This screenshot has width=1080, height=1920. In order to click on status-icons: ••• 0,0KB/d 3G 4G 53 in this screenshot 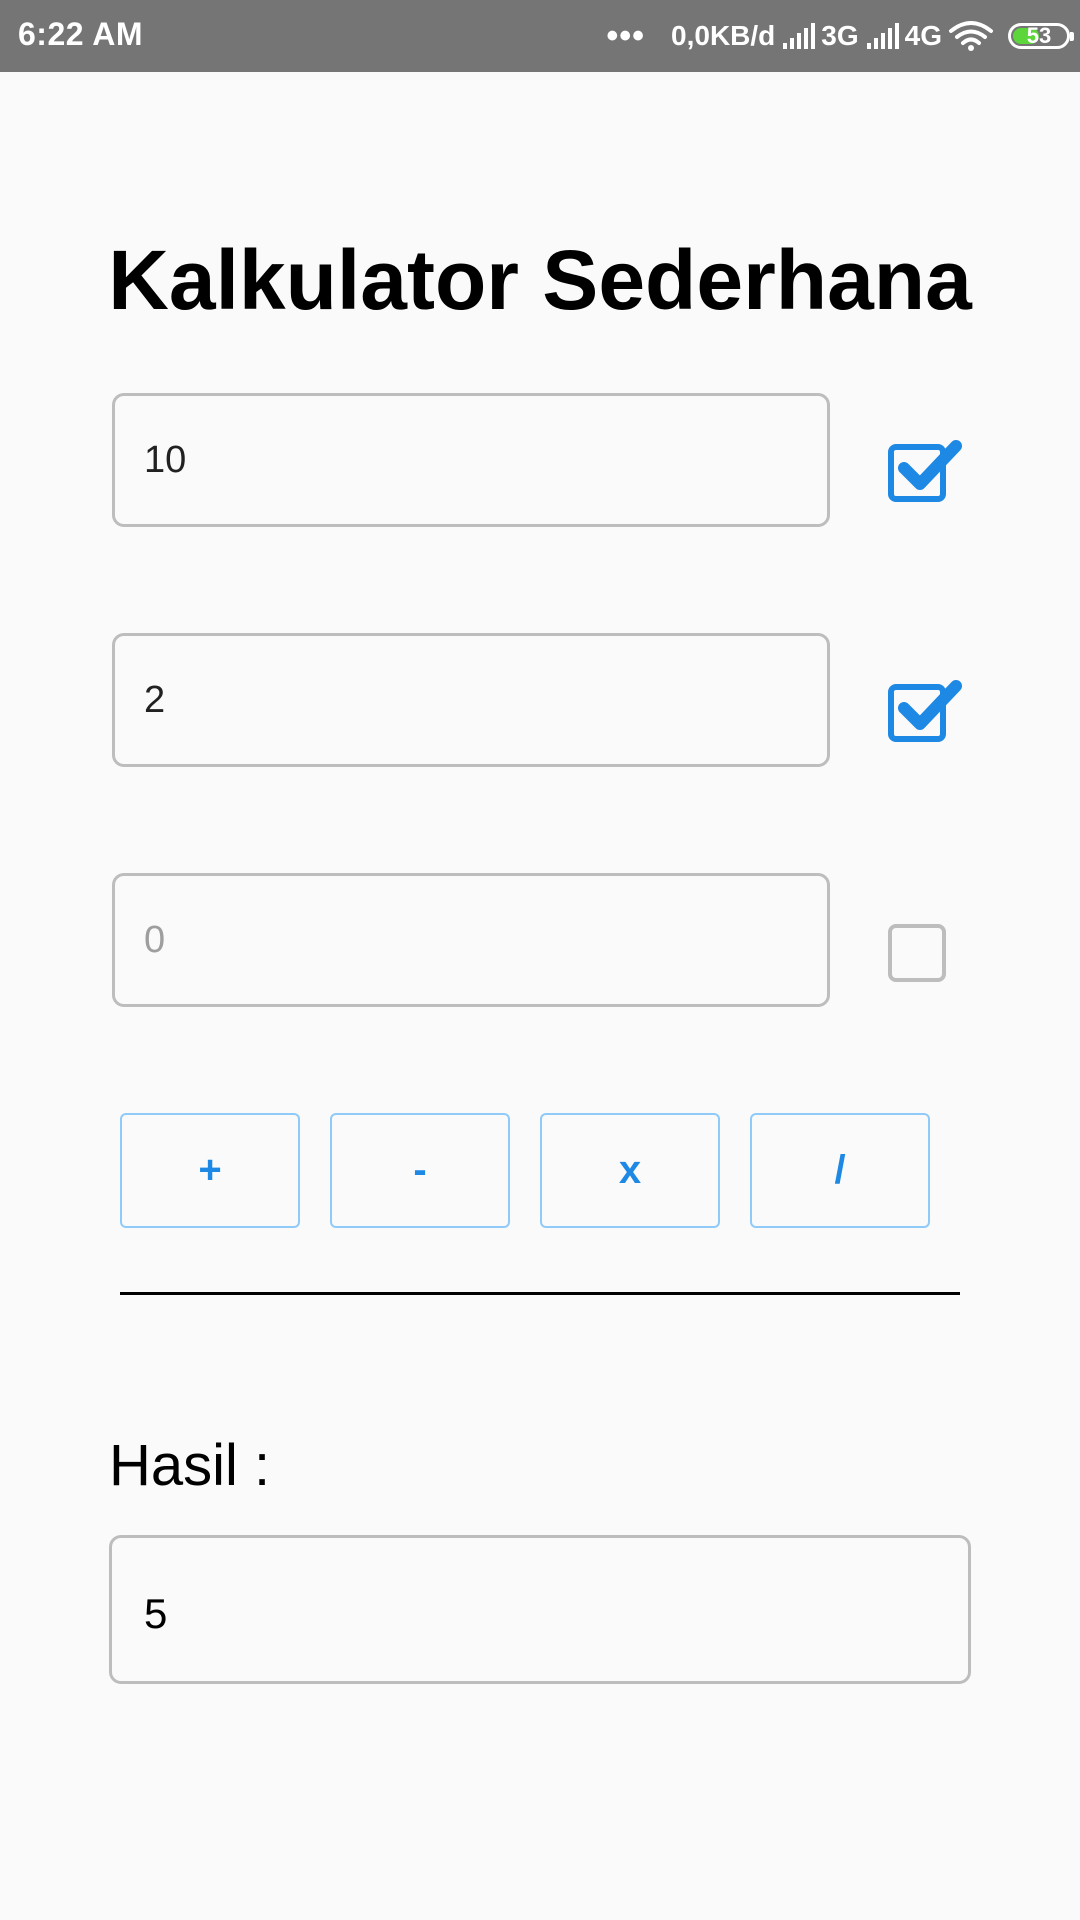, I will do `click(840, 36)`.